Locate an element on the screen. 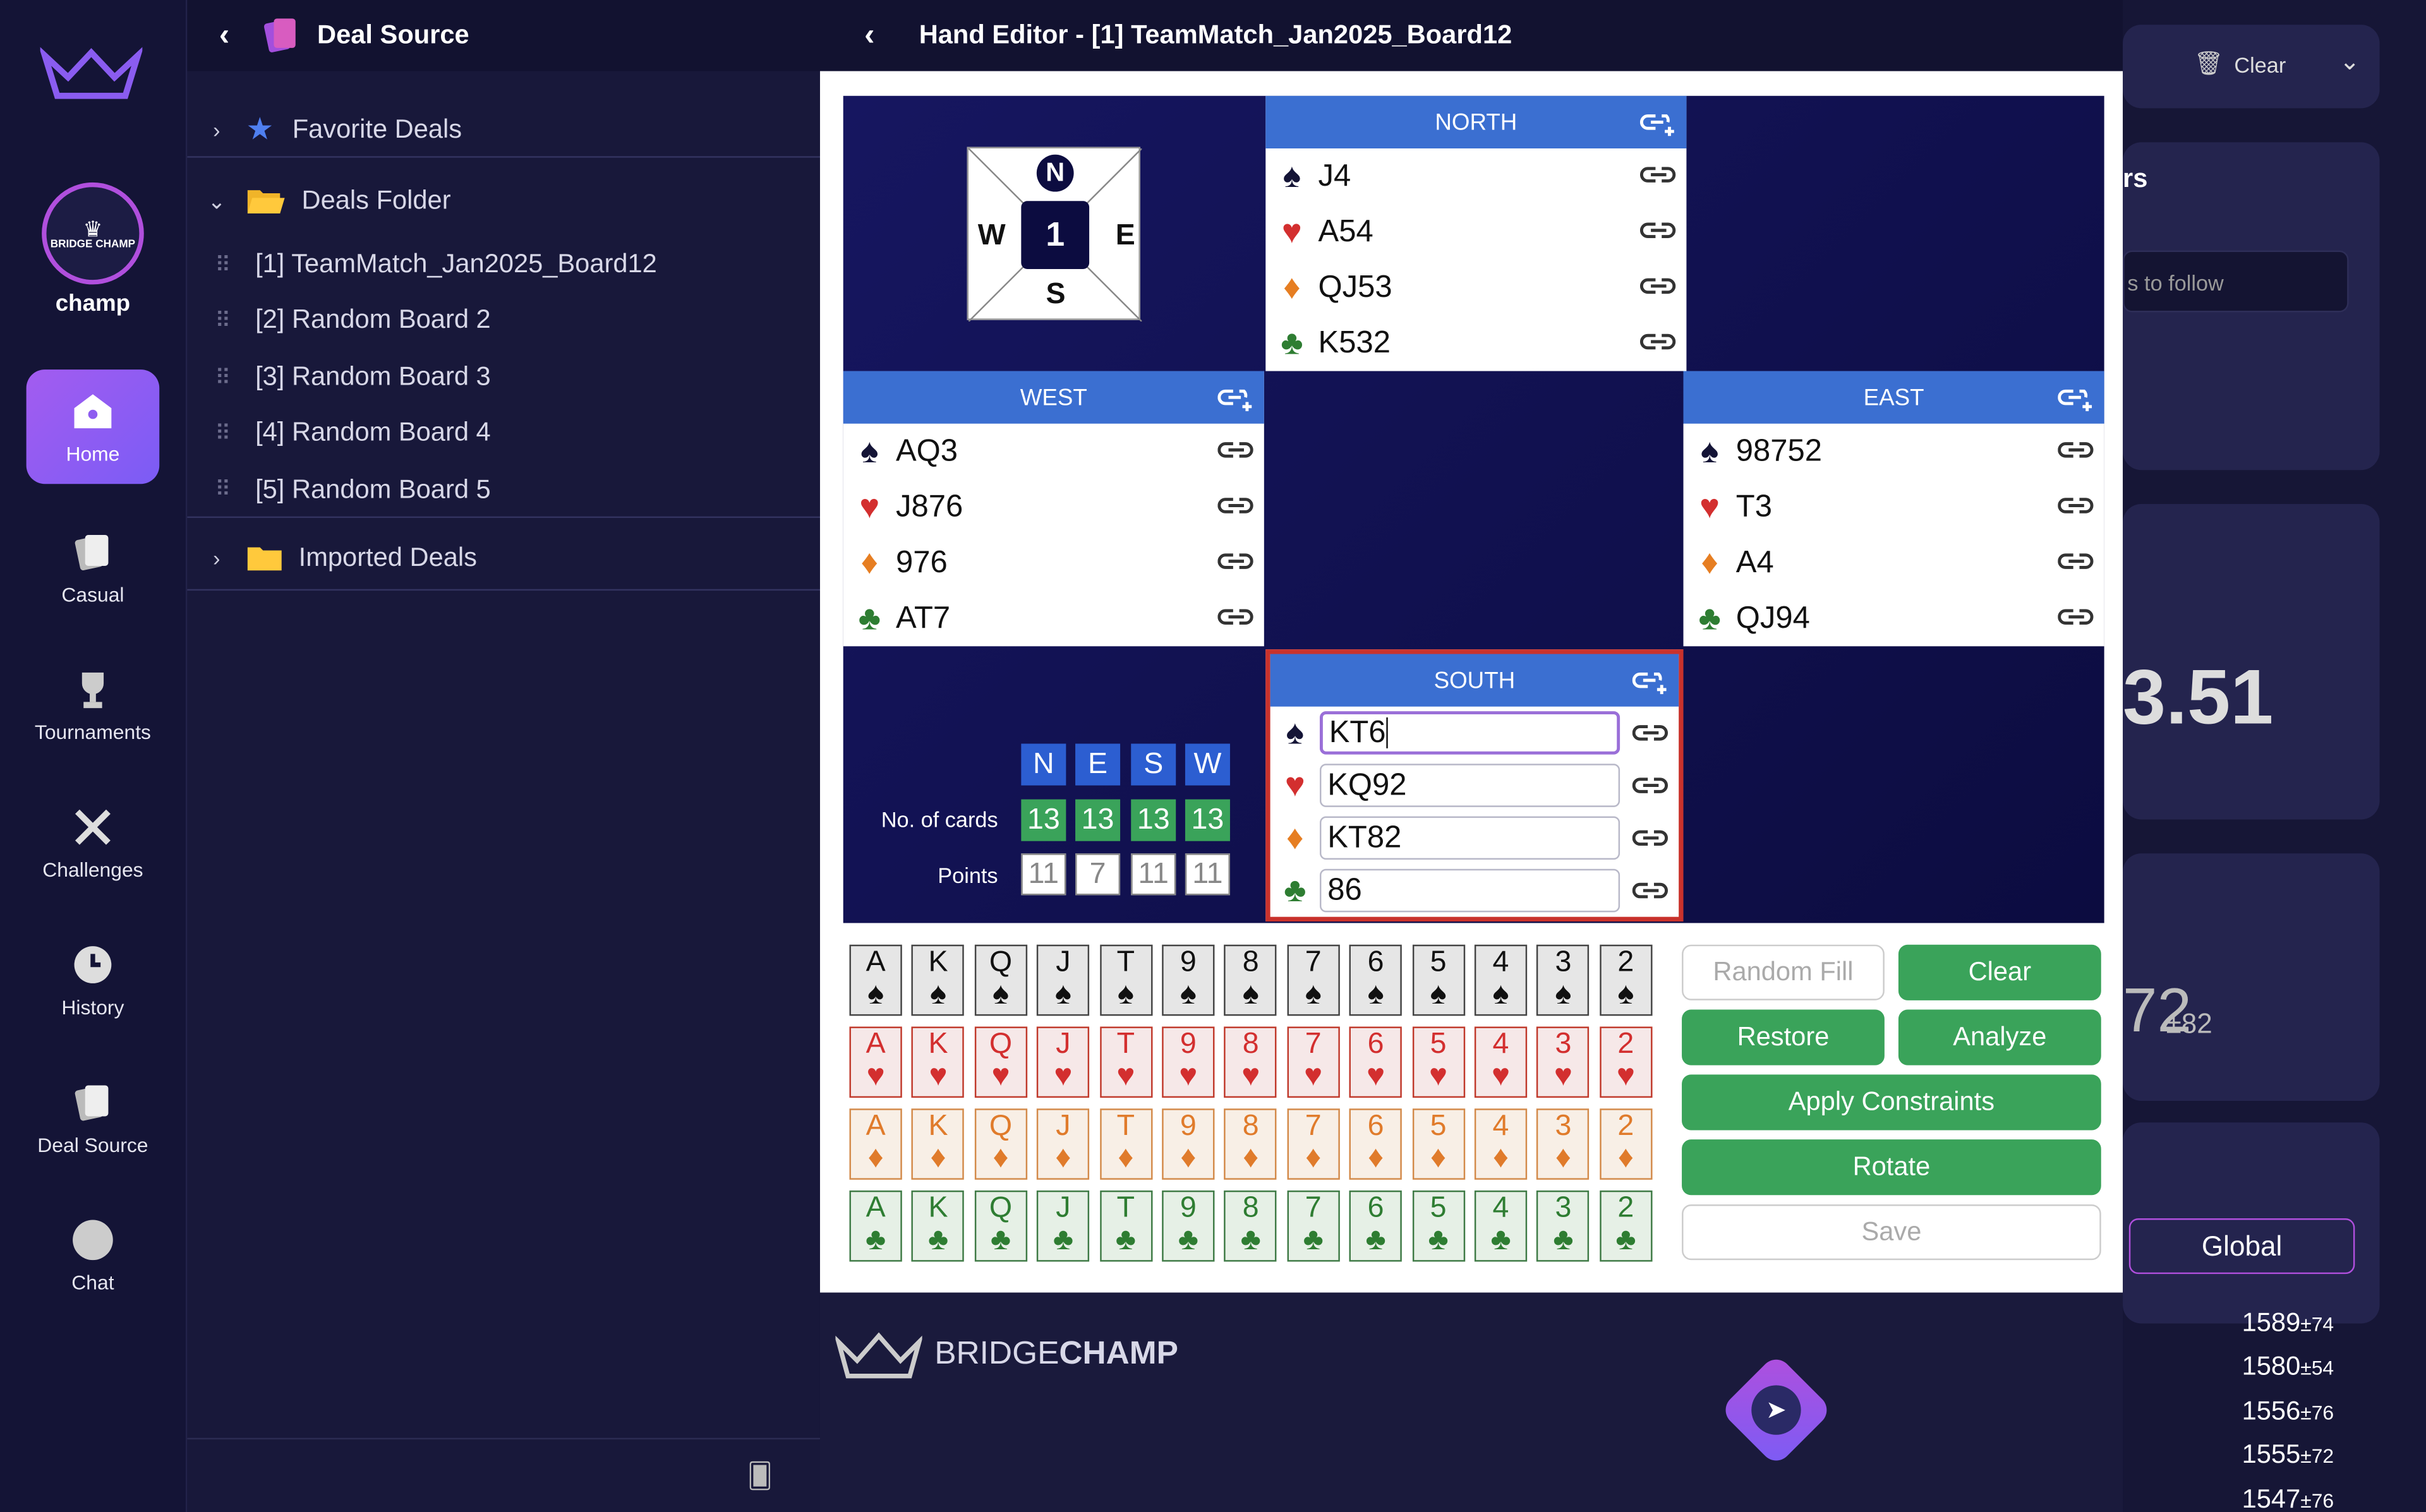 Image resolution: width=2426 pixels, height=1512 pixels. follow-input: s to follow is located at coordinates (2236, 281).